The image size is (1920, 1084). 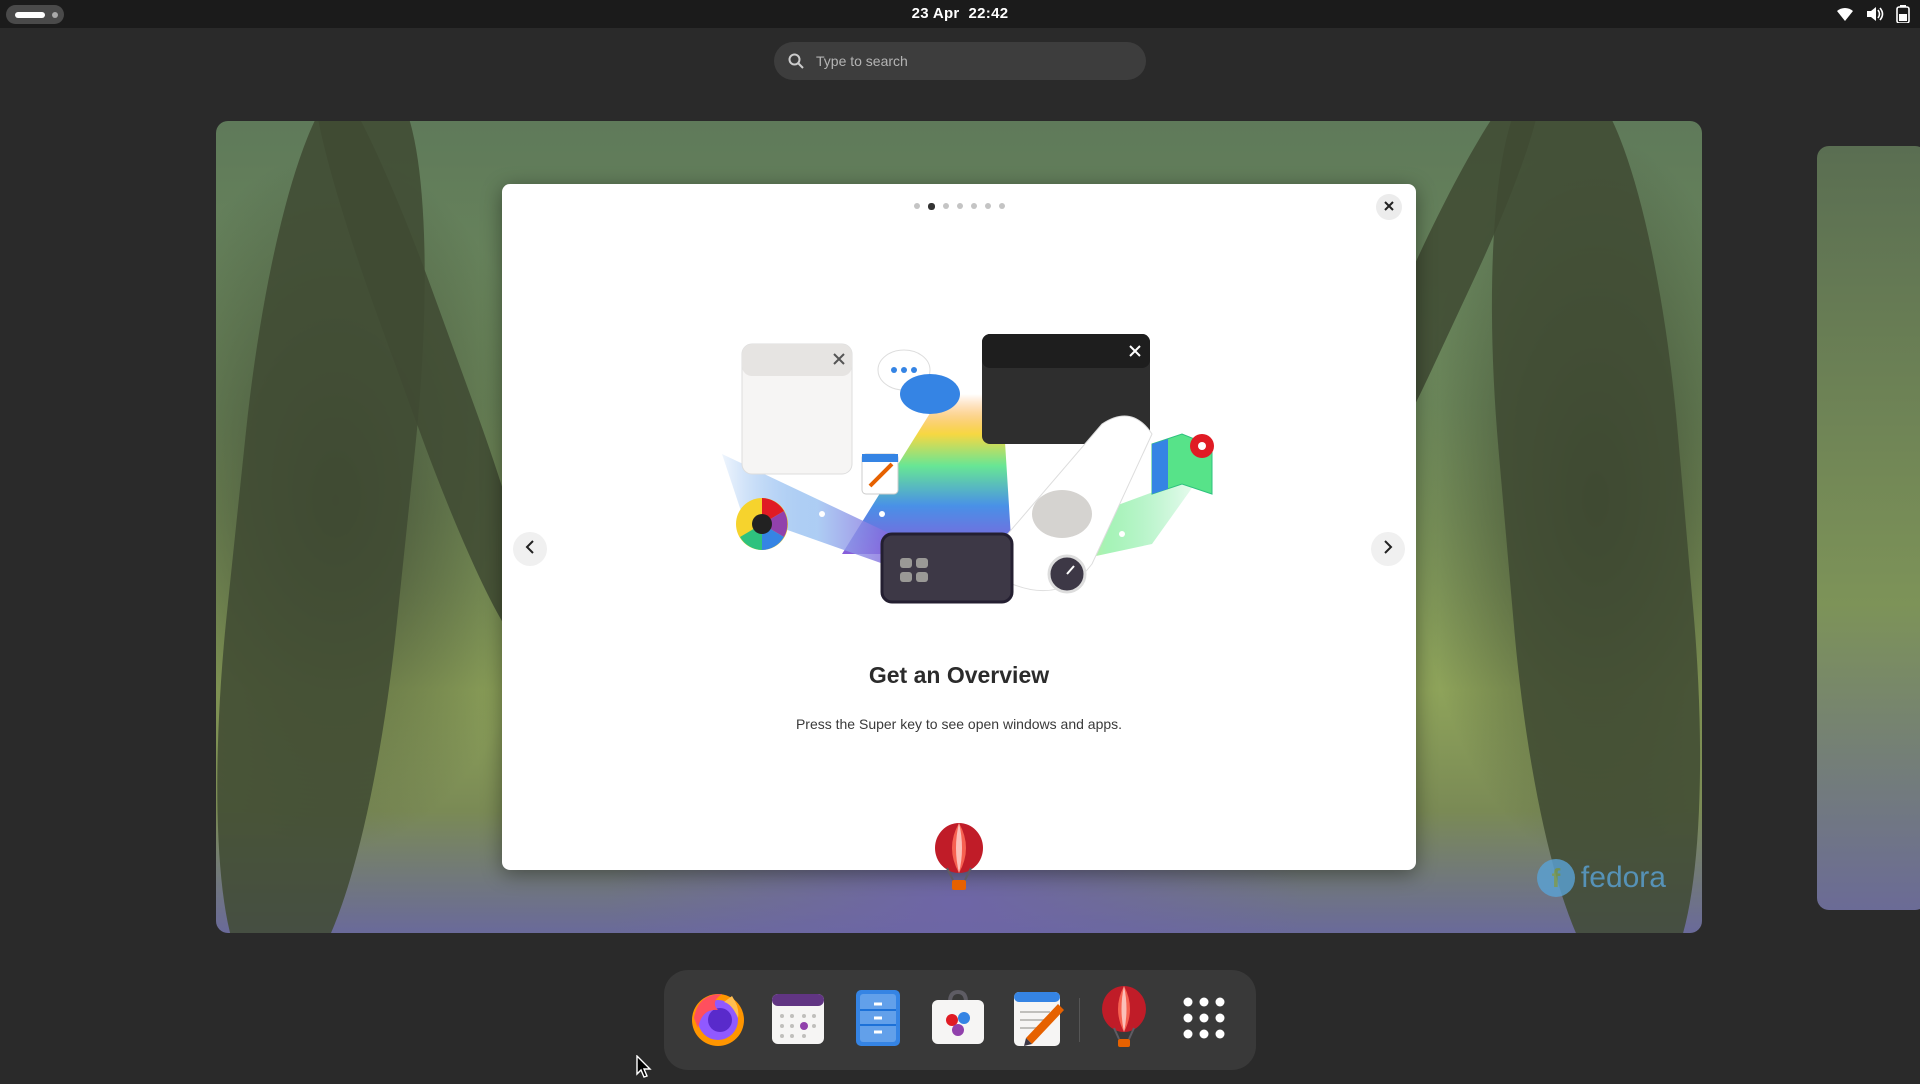 I want to click on search-bar, so click(x=960, y=61).